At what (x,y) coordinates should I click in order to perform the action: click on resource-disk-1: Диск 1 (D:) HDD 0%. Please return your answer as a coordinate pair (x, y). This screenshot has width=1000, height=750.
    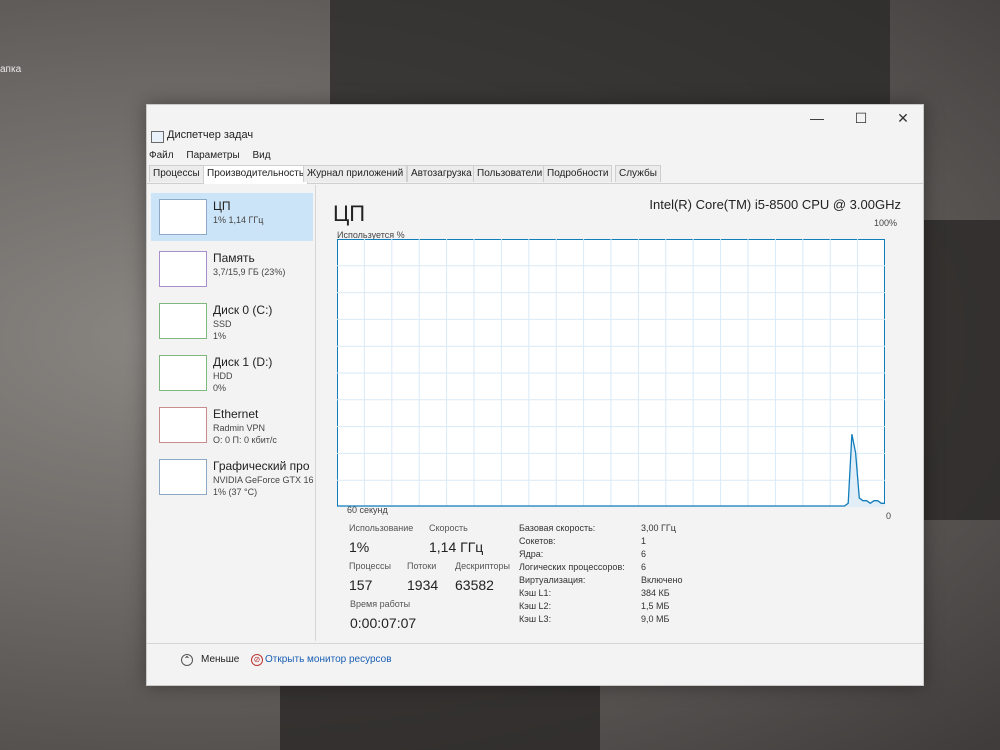
    Looking at the image, I should click on (232, 373).